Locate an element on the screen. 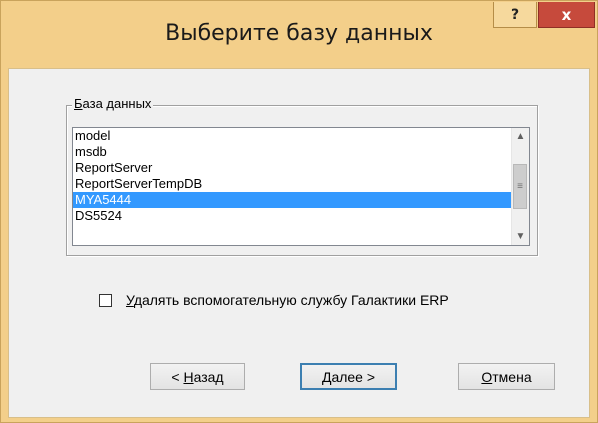 This screenshot has width=598, height=423. database-list-item: ReportServerTempDB is located at coordinates (292, 184).